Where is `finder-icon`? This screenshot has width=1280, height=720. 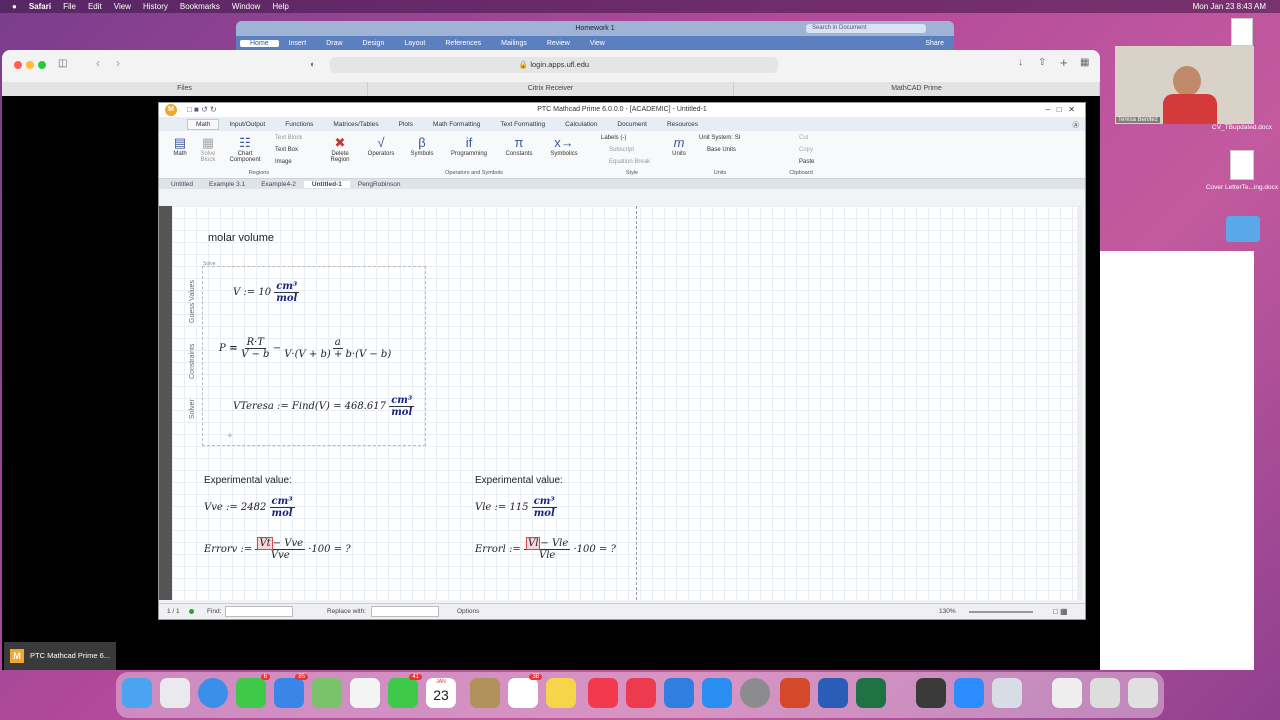
finder-icon is located at coordinates (137, 693).